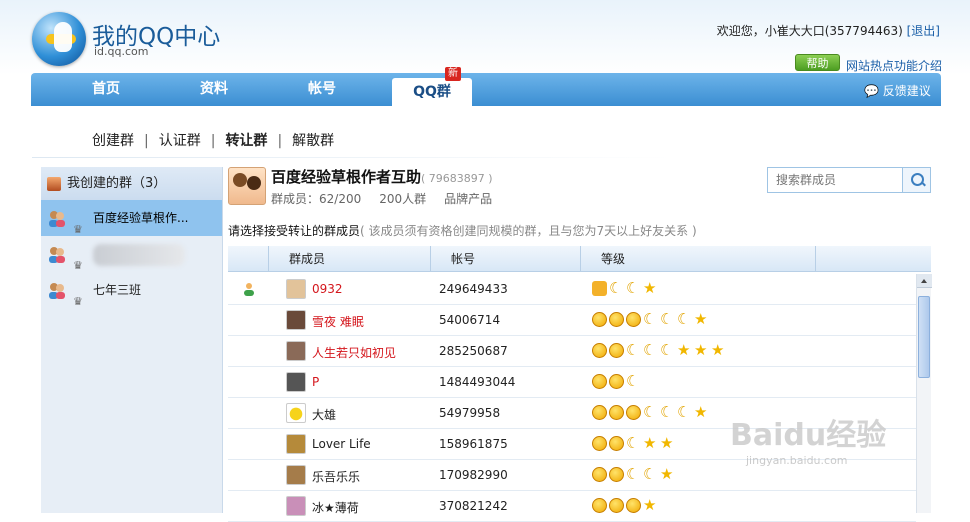  Describe the element at coordinates (924, 393) in the screenshot. I see `vertical-scrollbar` at that location.